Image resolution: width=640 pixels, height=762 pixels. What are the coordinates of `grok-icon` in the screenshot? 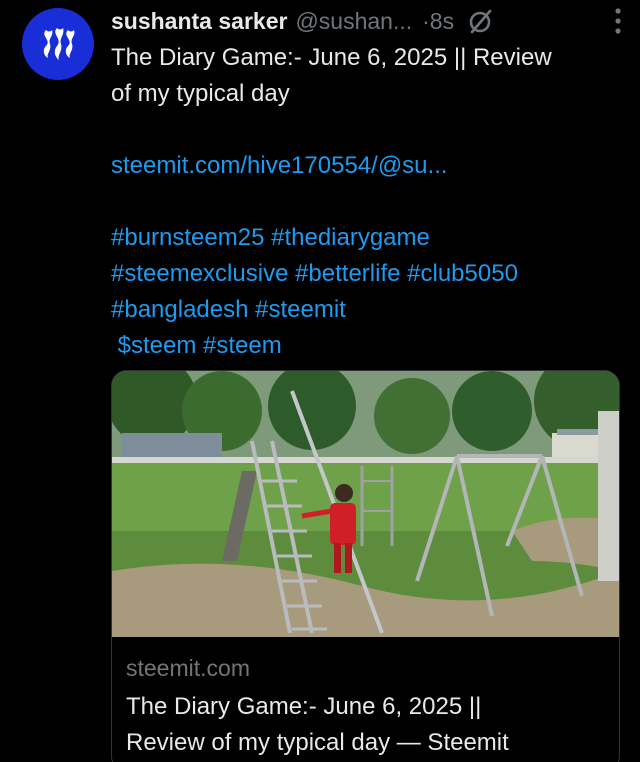 It's located at (481, 21).